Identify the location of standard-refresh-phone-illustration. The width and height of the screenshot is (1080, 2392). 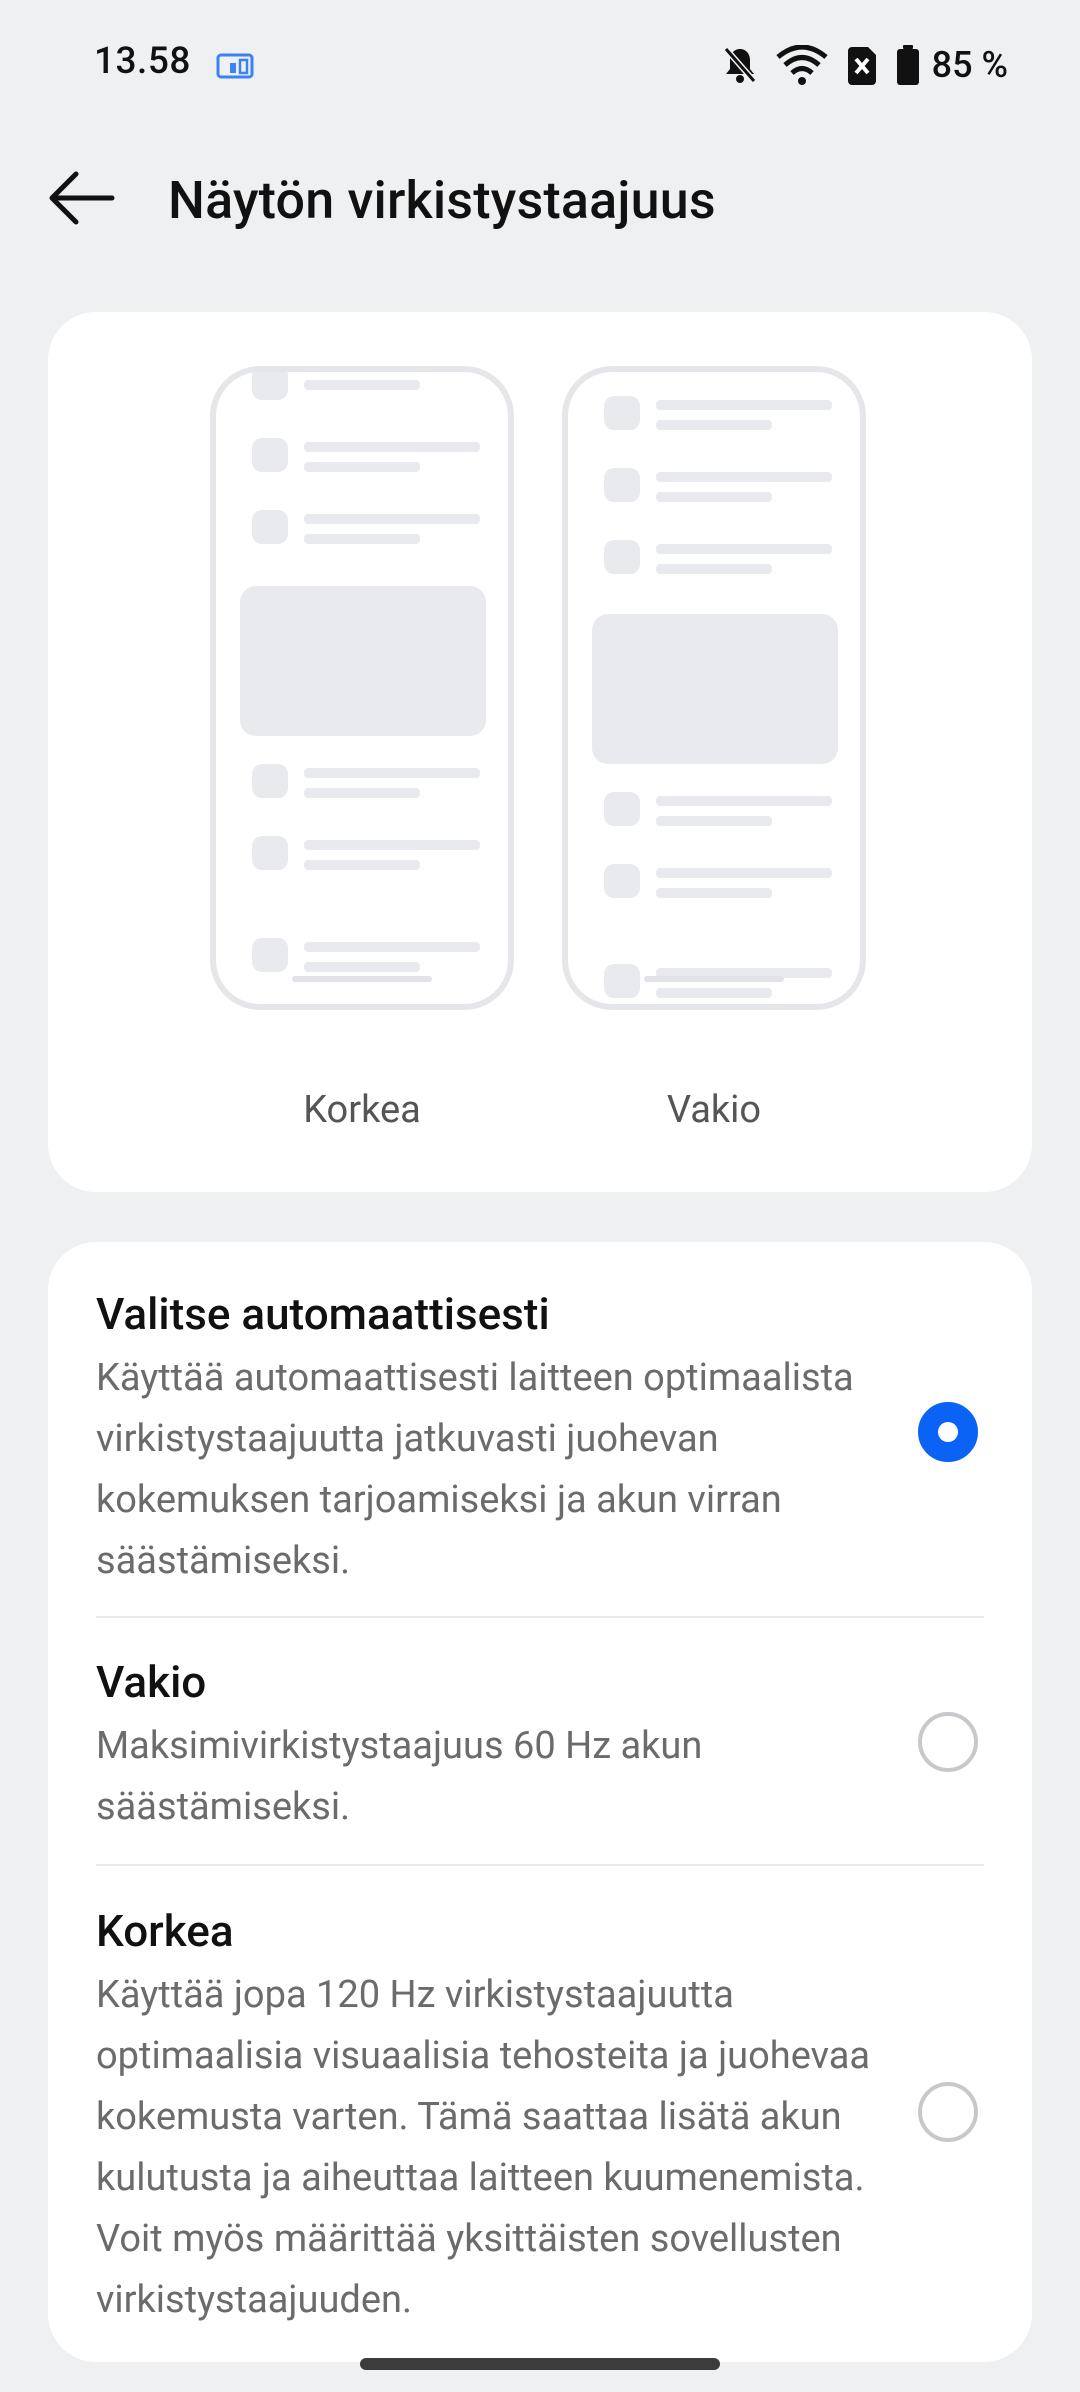
(714, 688).